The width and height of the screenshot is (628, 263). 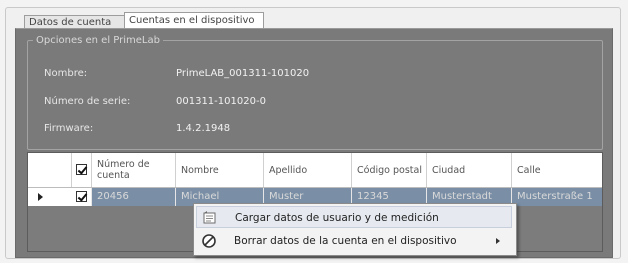 I want to click on load-data-icon, so click(x=209, y=217).